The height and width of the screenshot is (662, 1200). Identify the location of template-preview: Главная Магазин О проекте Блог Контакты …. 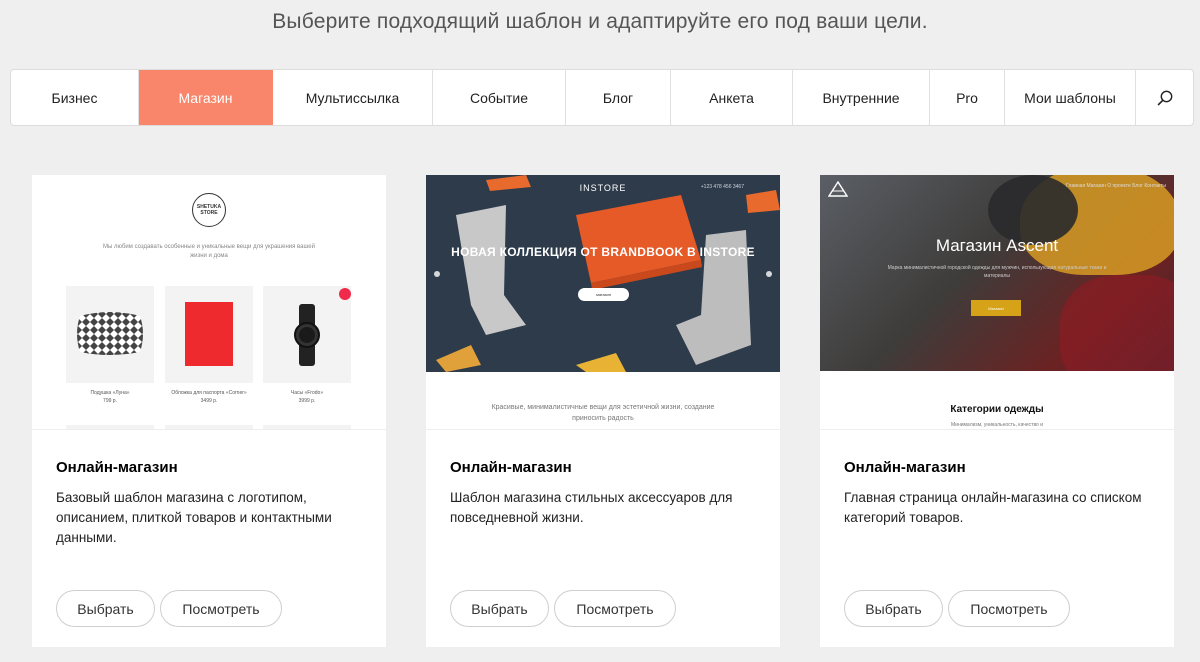
(997, 302).